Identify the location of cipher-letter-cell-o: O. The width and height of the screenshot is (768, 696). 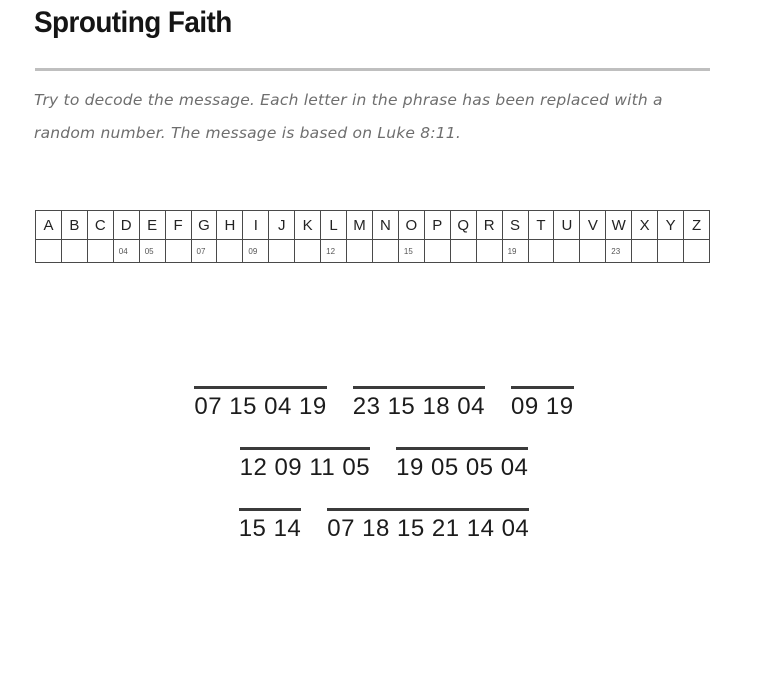
(411, 225).